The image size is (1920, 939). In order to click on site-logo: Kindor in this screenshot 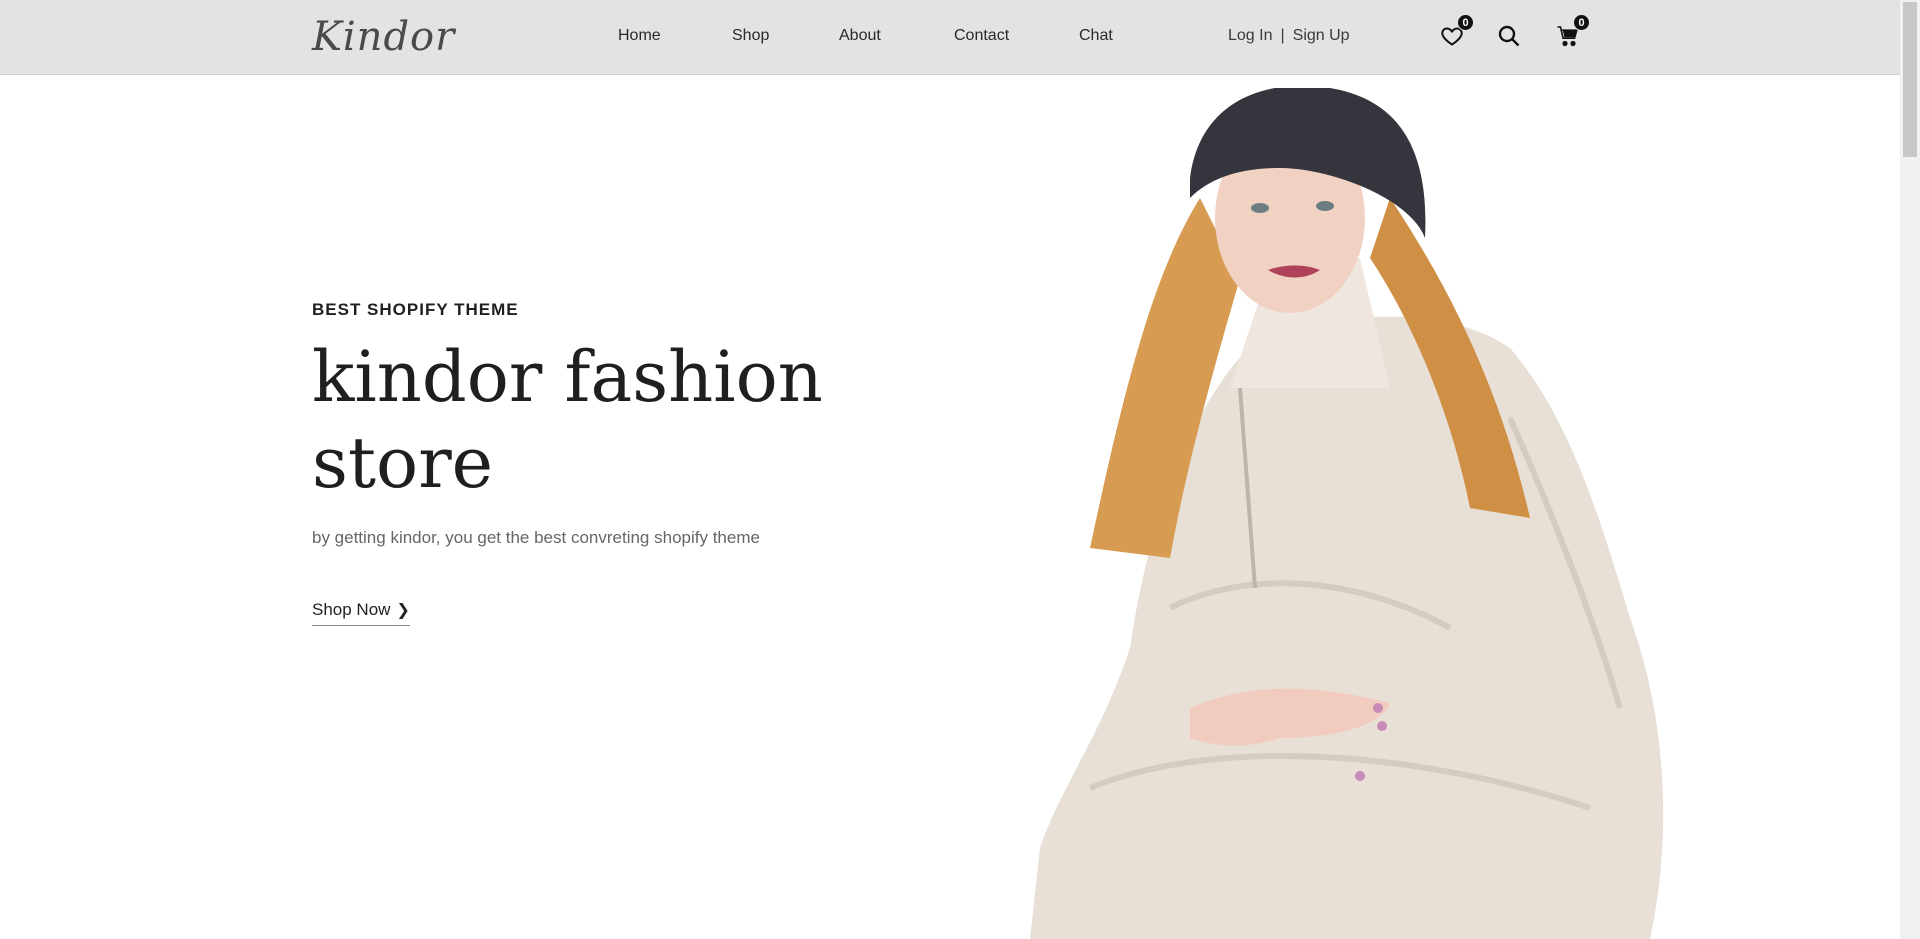, I will do `click(383, 37)`.